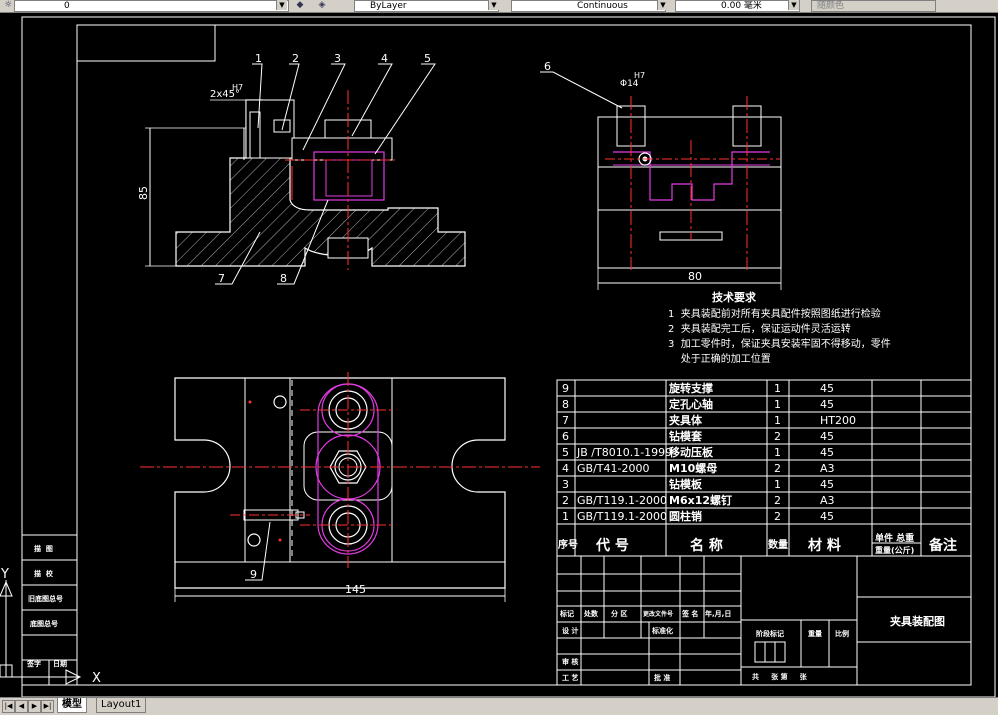  What do you see at coordinates (565, 404) in the screenshot?
I see `bom-cell-no: 8` at bounding box center [565, 404].